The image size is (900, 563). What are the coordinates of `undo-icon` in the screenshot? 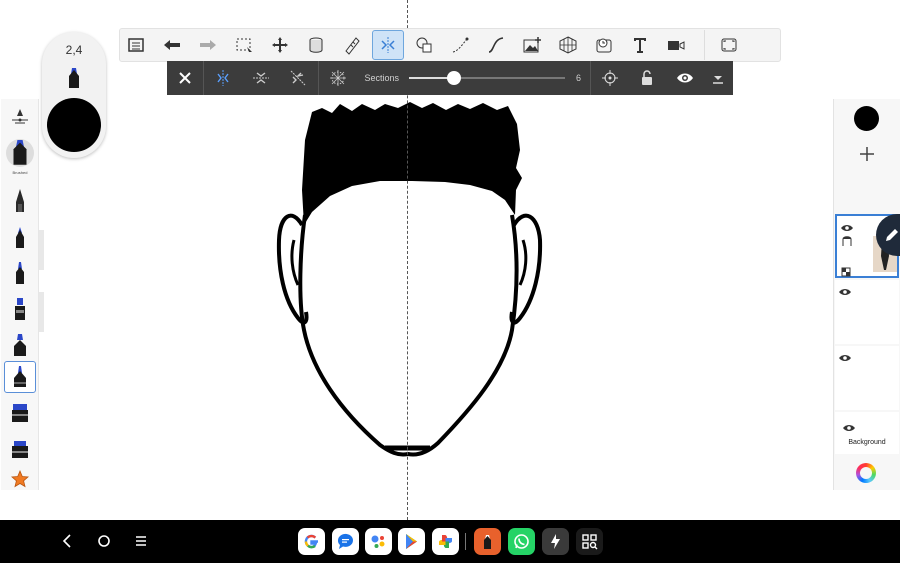 It's located at (172, 45).